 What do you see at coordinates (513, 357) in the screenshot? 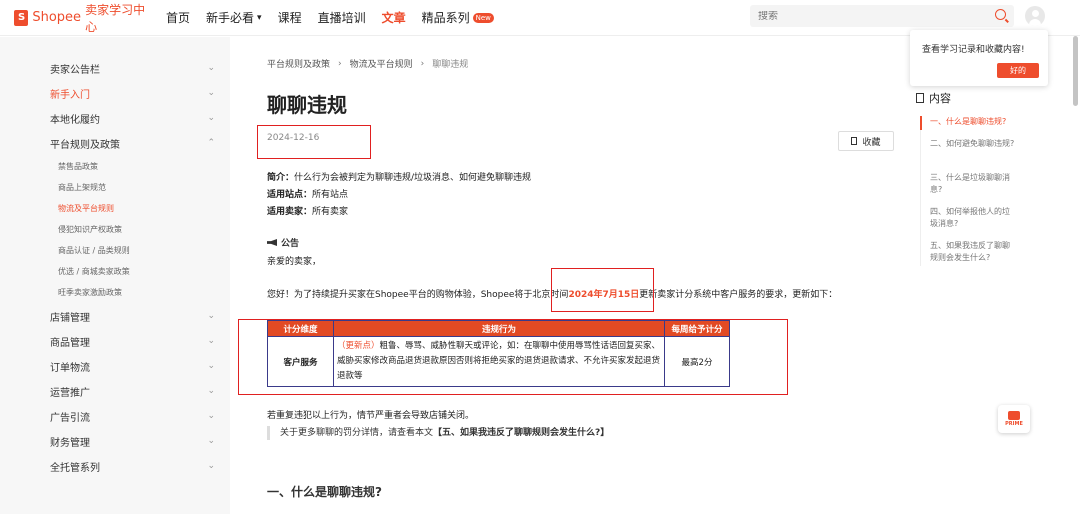
I see `highlight-box-table` at bounding box center [513, 357].